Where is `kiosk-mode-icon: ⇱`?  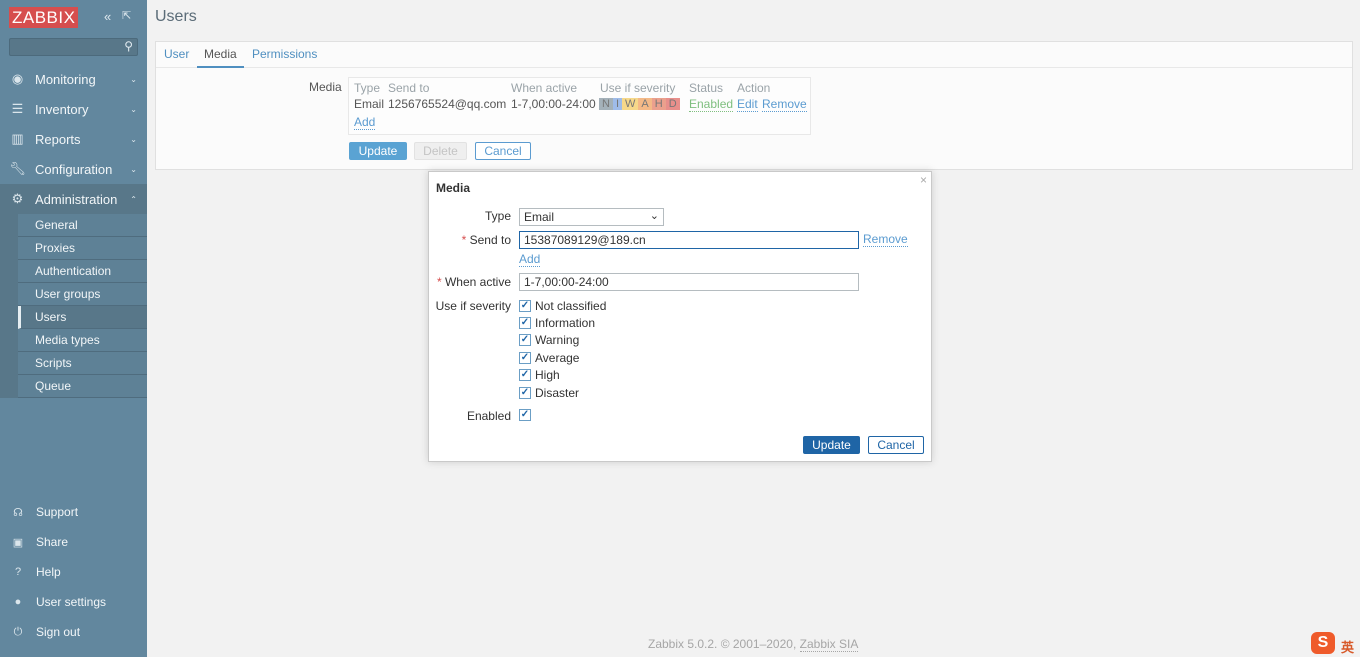 kiosk-mode-icon: ⇱ is located at coordinates (126, 15).